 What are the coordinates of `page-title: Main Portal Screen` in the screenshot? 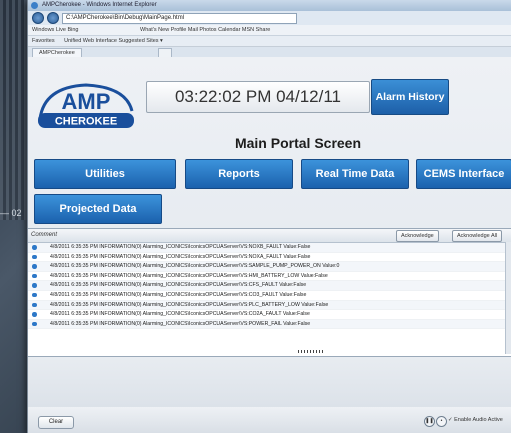 It's located at (298, 143).